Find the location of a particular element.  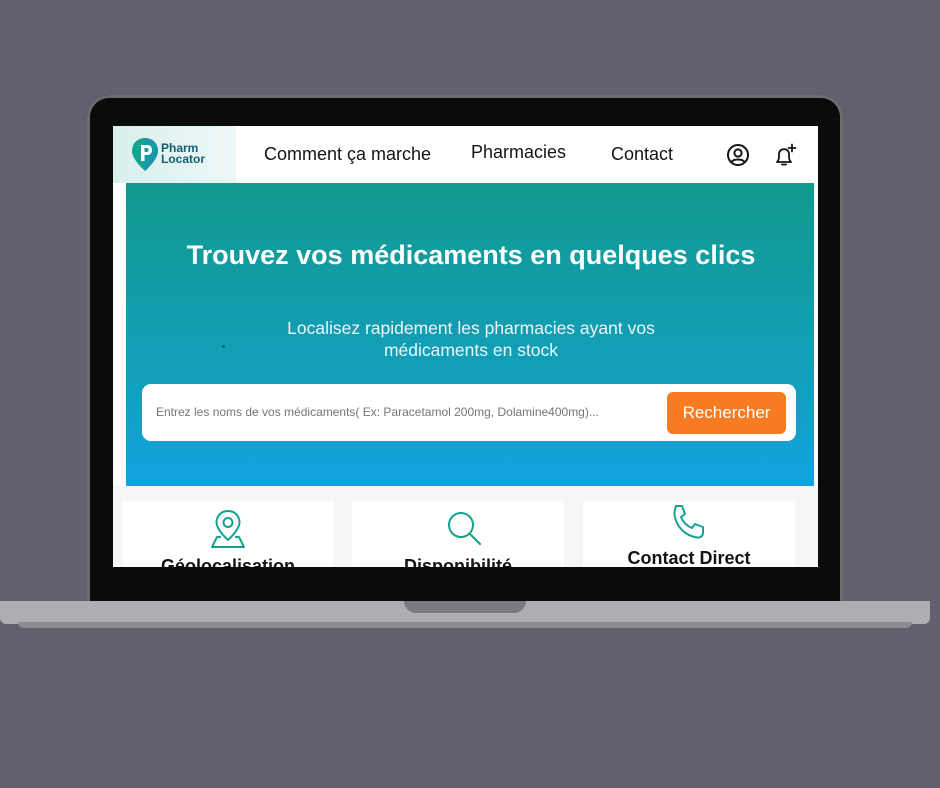

feature-card-availability: Disponibilité is located at coordinates (458, 534).